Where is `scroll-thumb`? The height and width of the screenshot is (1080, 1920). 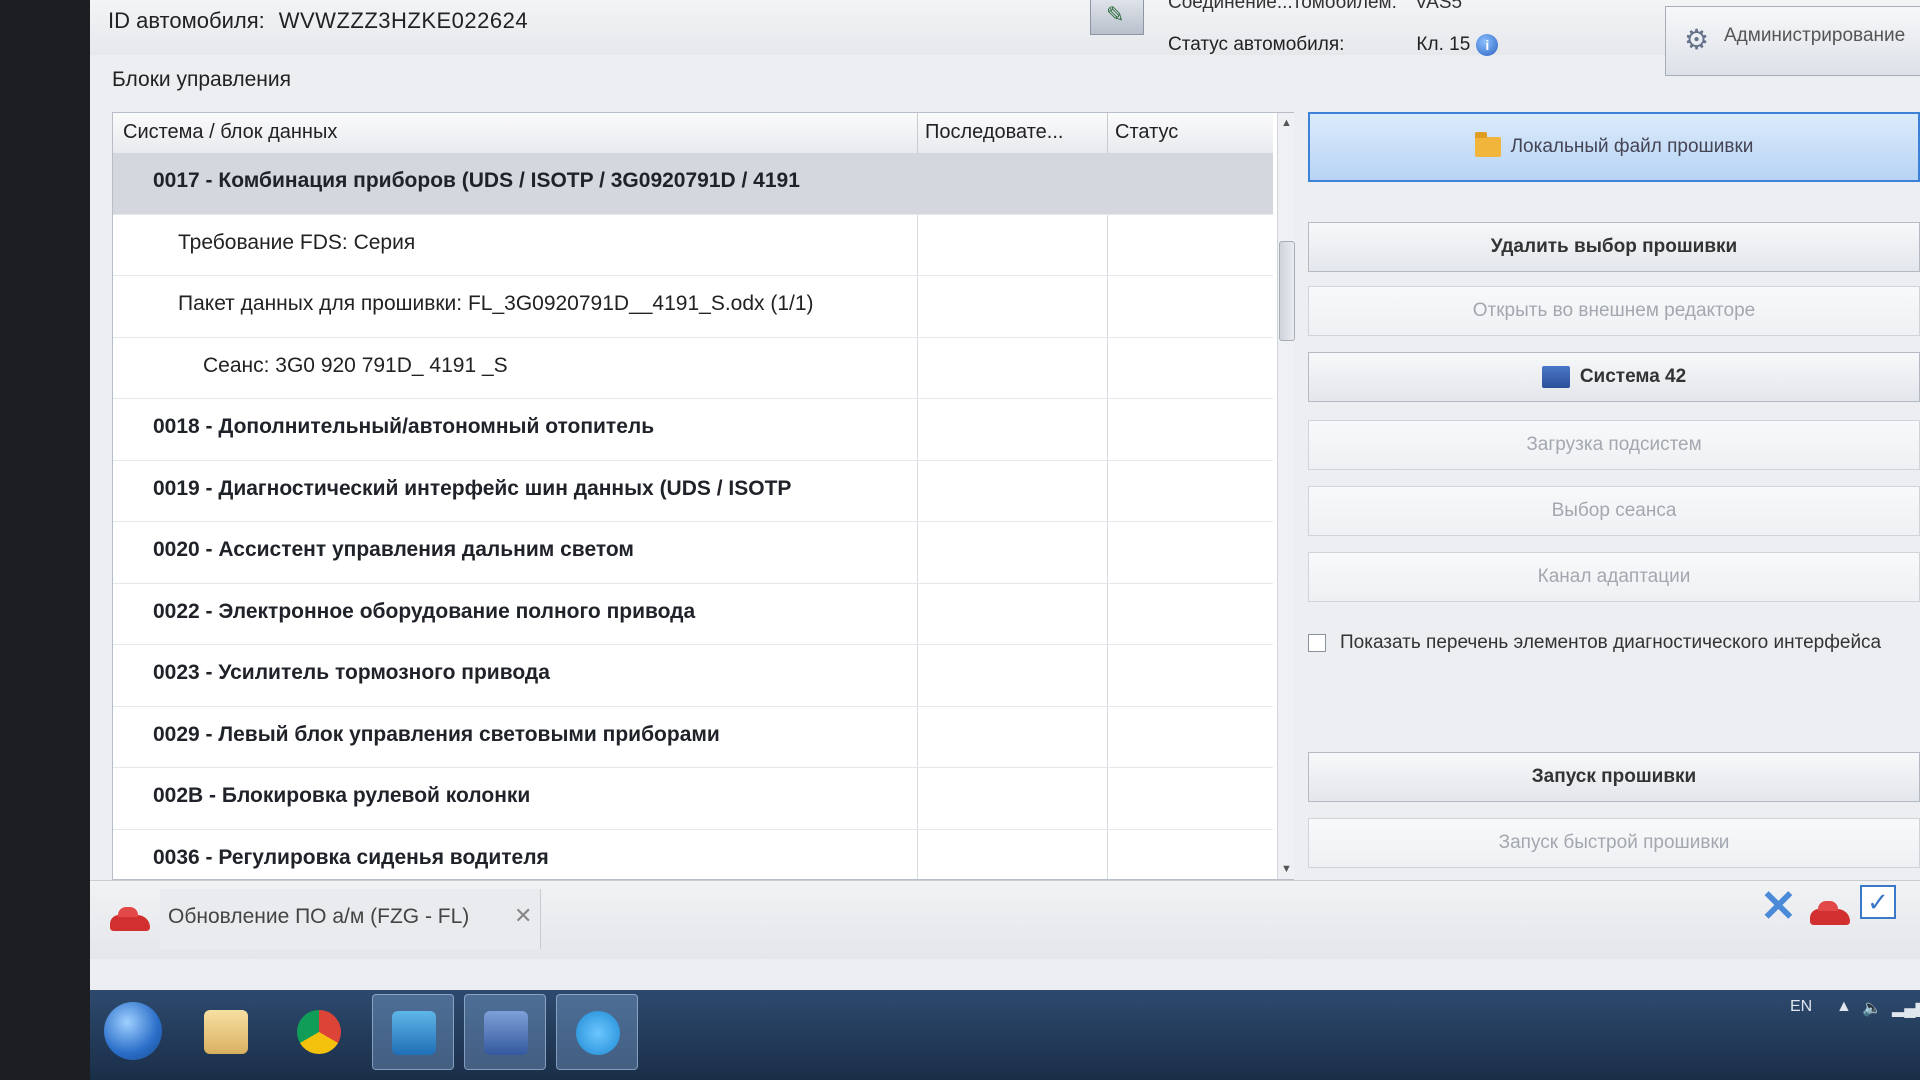 scroll-thumb is located at coordinates (1287, 291).